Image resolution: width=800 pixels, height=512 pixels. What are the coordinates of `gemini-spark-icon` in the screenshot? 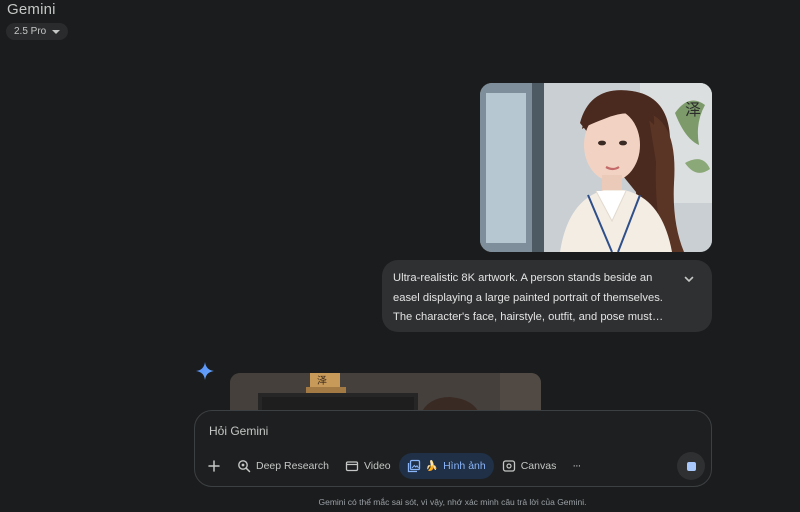 It's located at (205, 371).